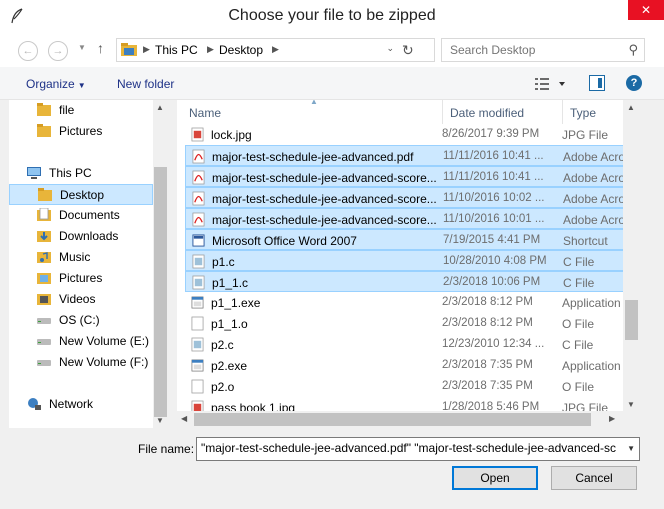  I want to click on file-name: p1_1.exe, so click(236, 303).